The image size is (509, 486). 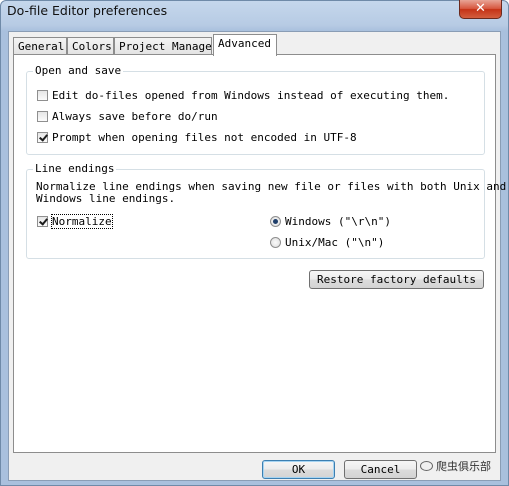 What do you see at coordinates (380, 469) in the screenshot?
I see `cancel-button: Cancel` at bounding box center [380, 469].